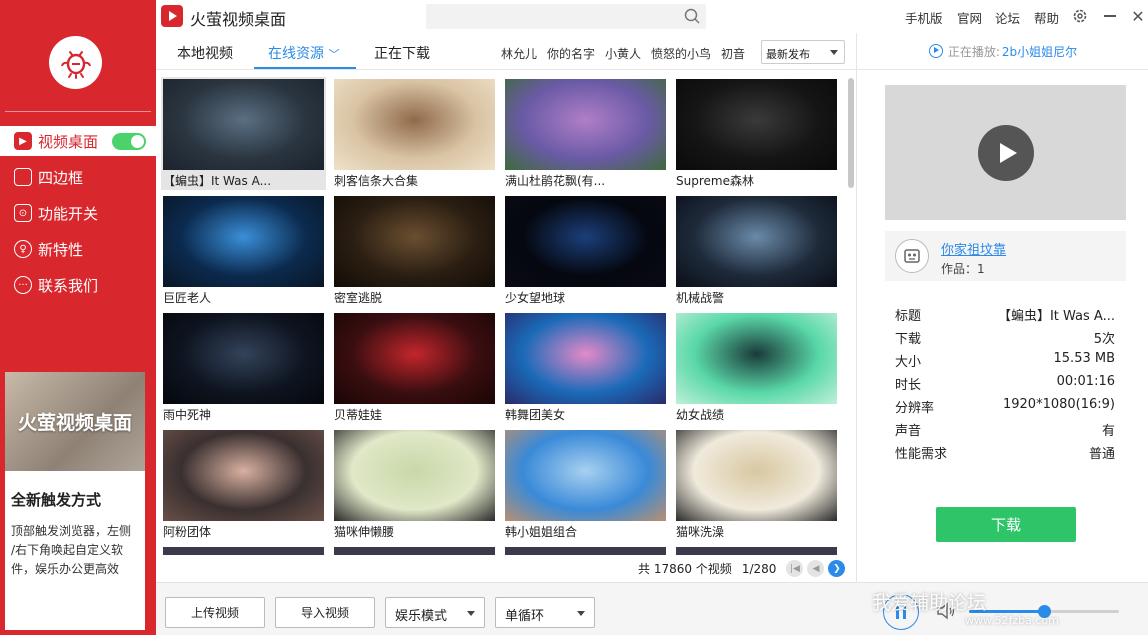 This screenshot has height=635, width=1148. What do you see at coordinates (566, 16) in the screenshot?
I see `search-input` at bounding box center [566, 16].